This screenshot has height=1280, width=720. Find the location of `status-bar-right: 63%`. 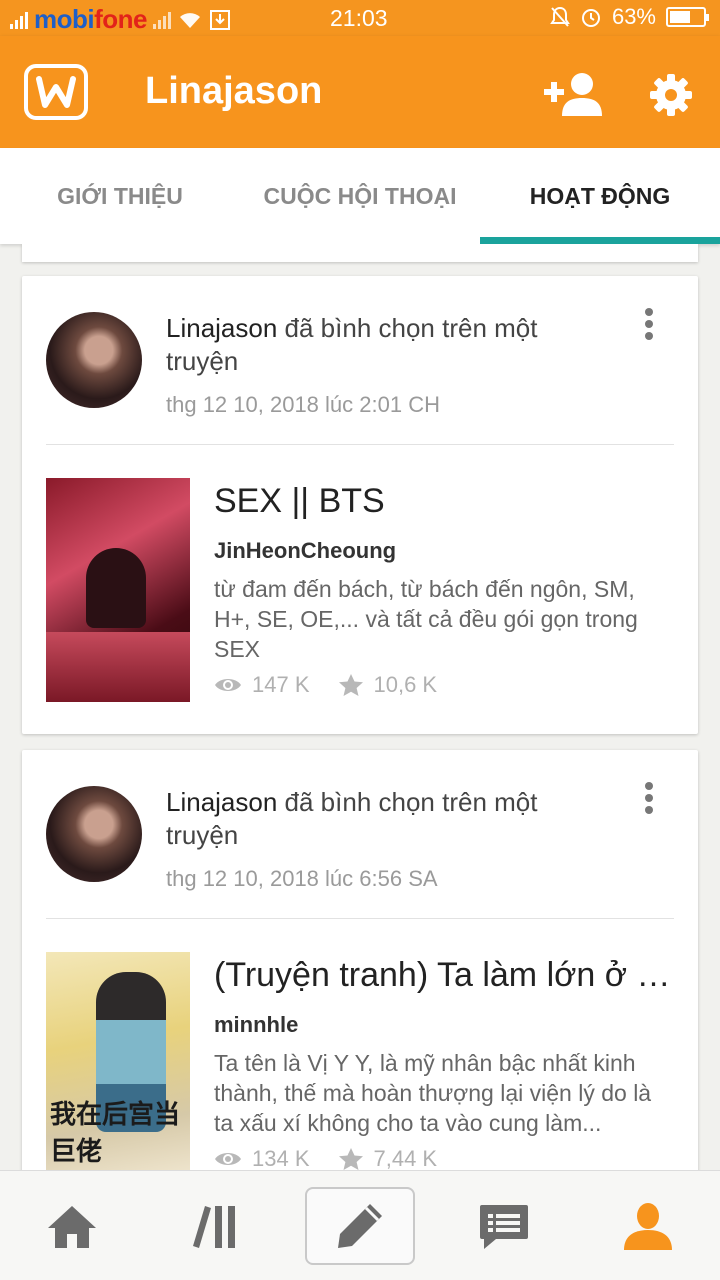

status-bar-right: 63% is located at coordinates (629, 17).